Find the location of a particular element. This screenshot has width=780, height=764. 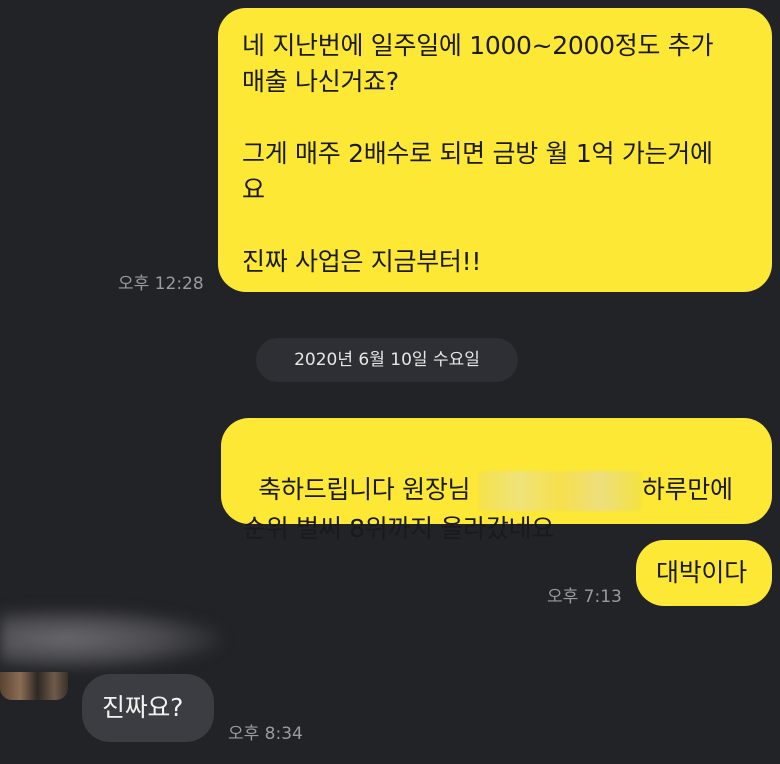

sender-name-blurred is located at coordinates (111, 639).